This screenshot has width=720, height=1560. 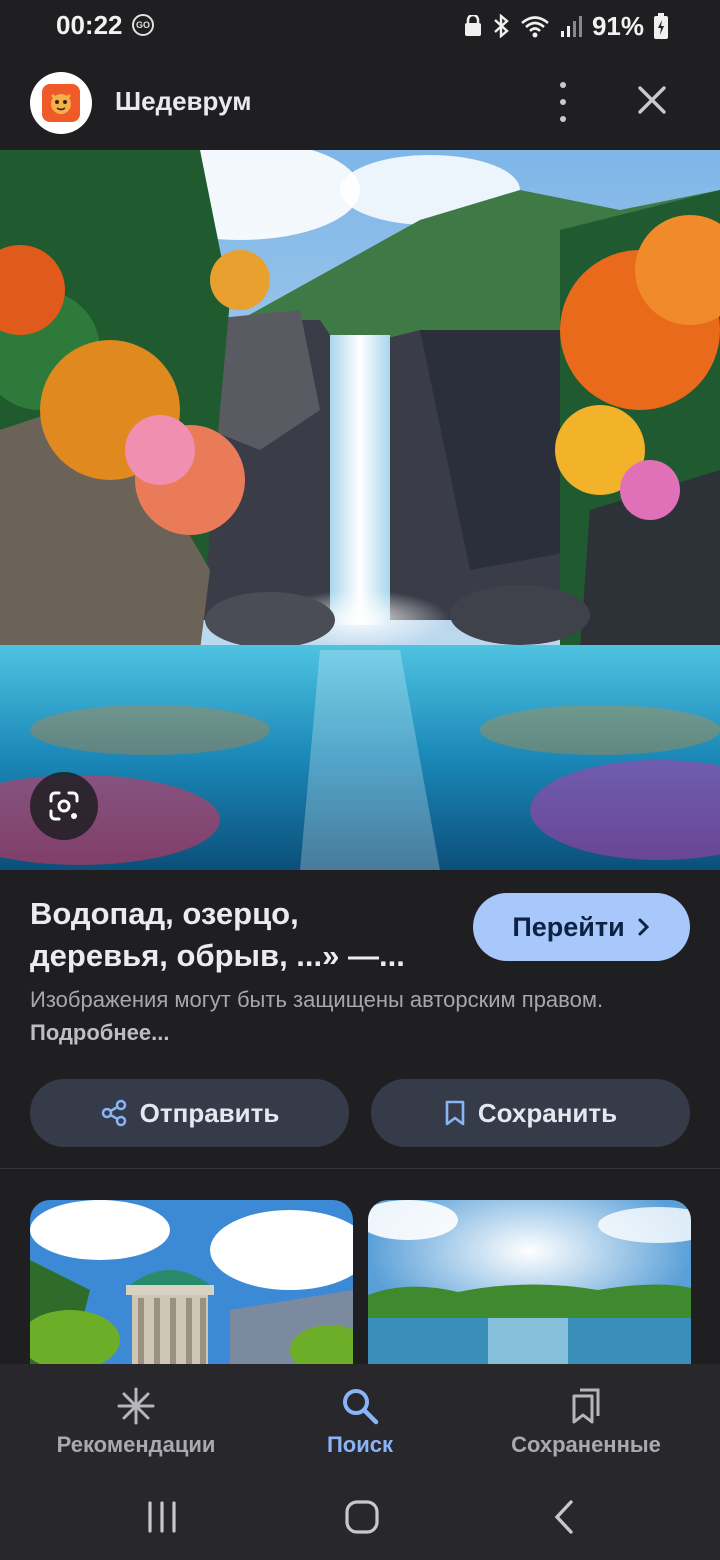 I want to click on back-icon, so click(x=564, y=1517).